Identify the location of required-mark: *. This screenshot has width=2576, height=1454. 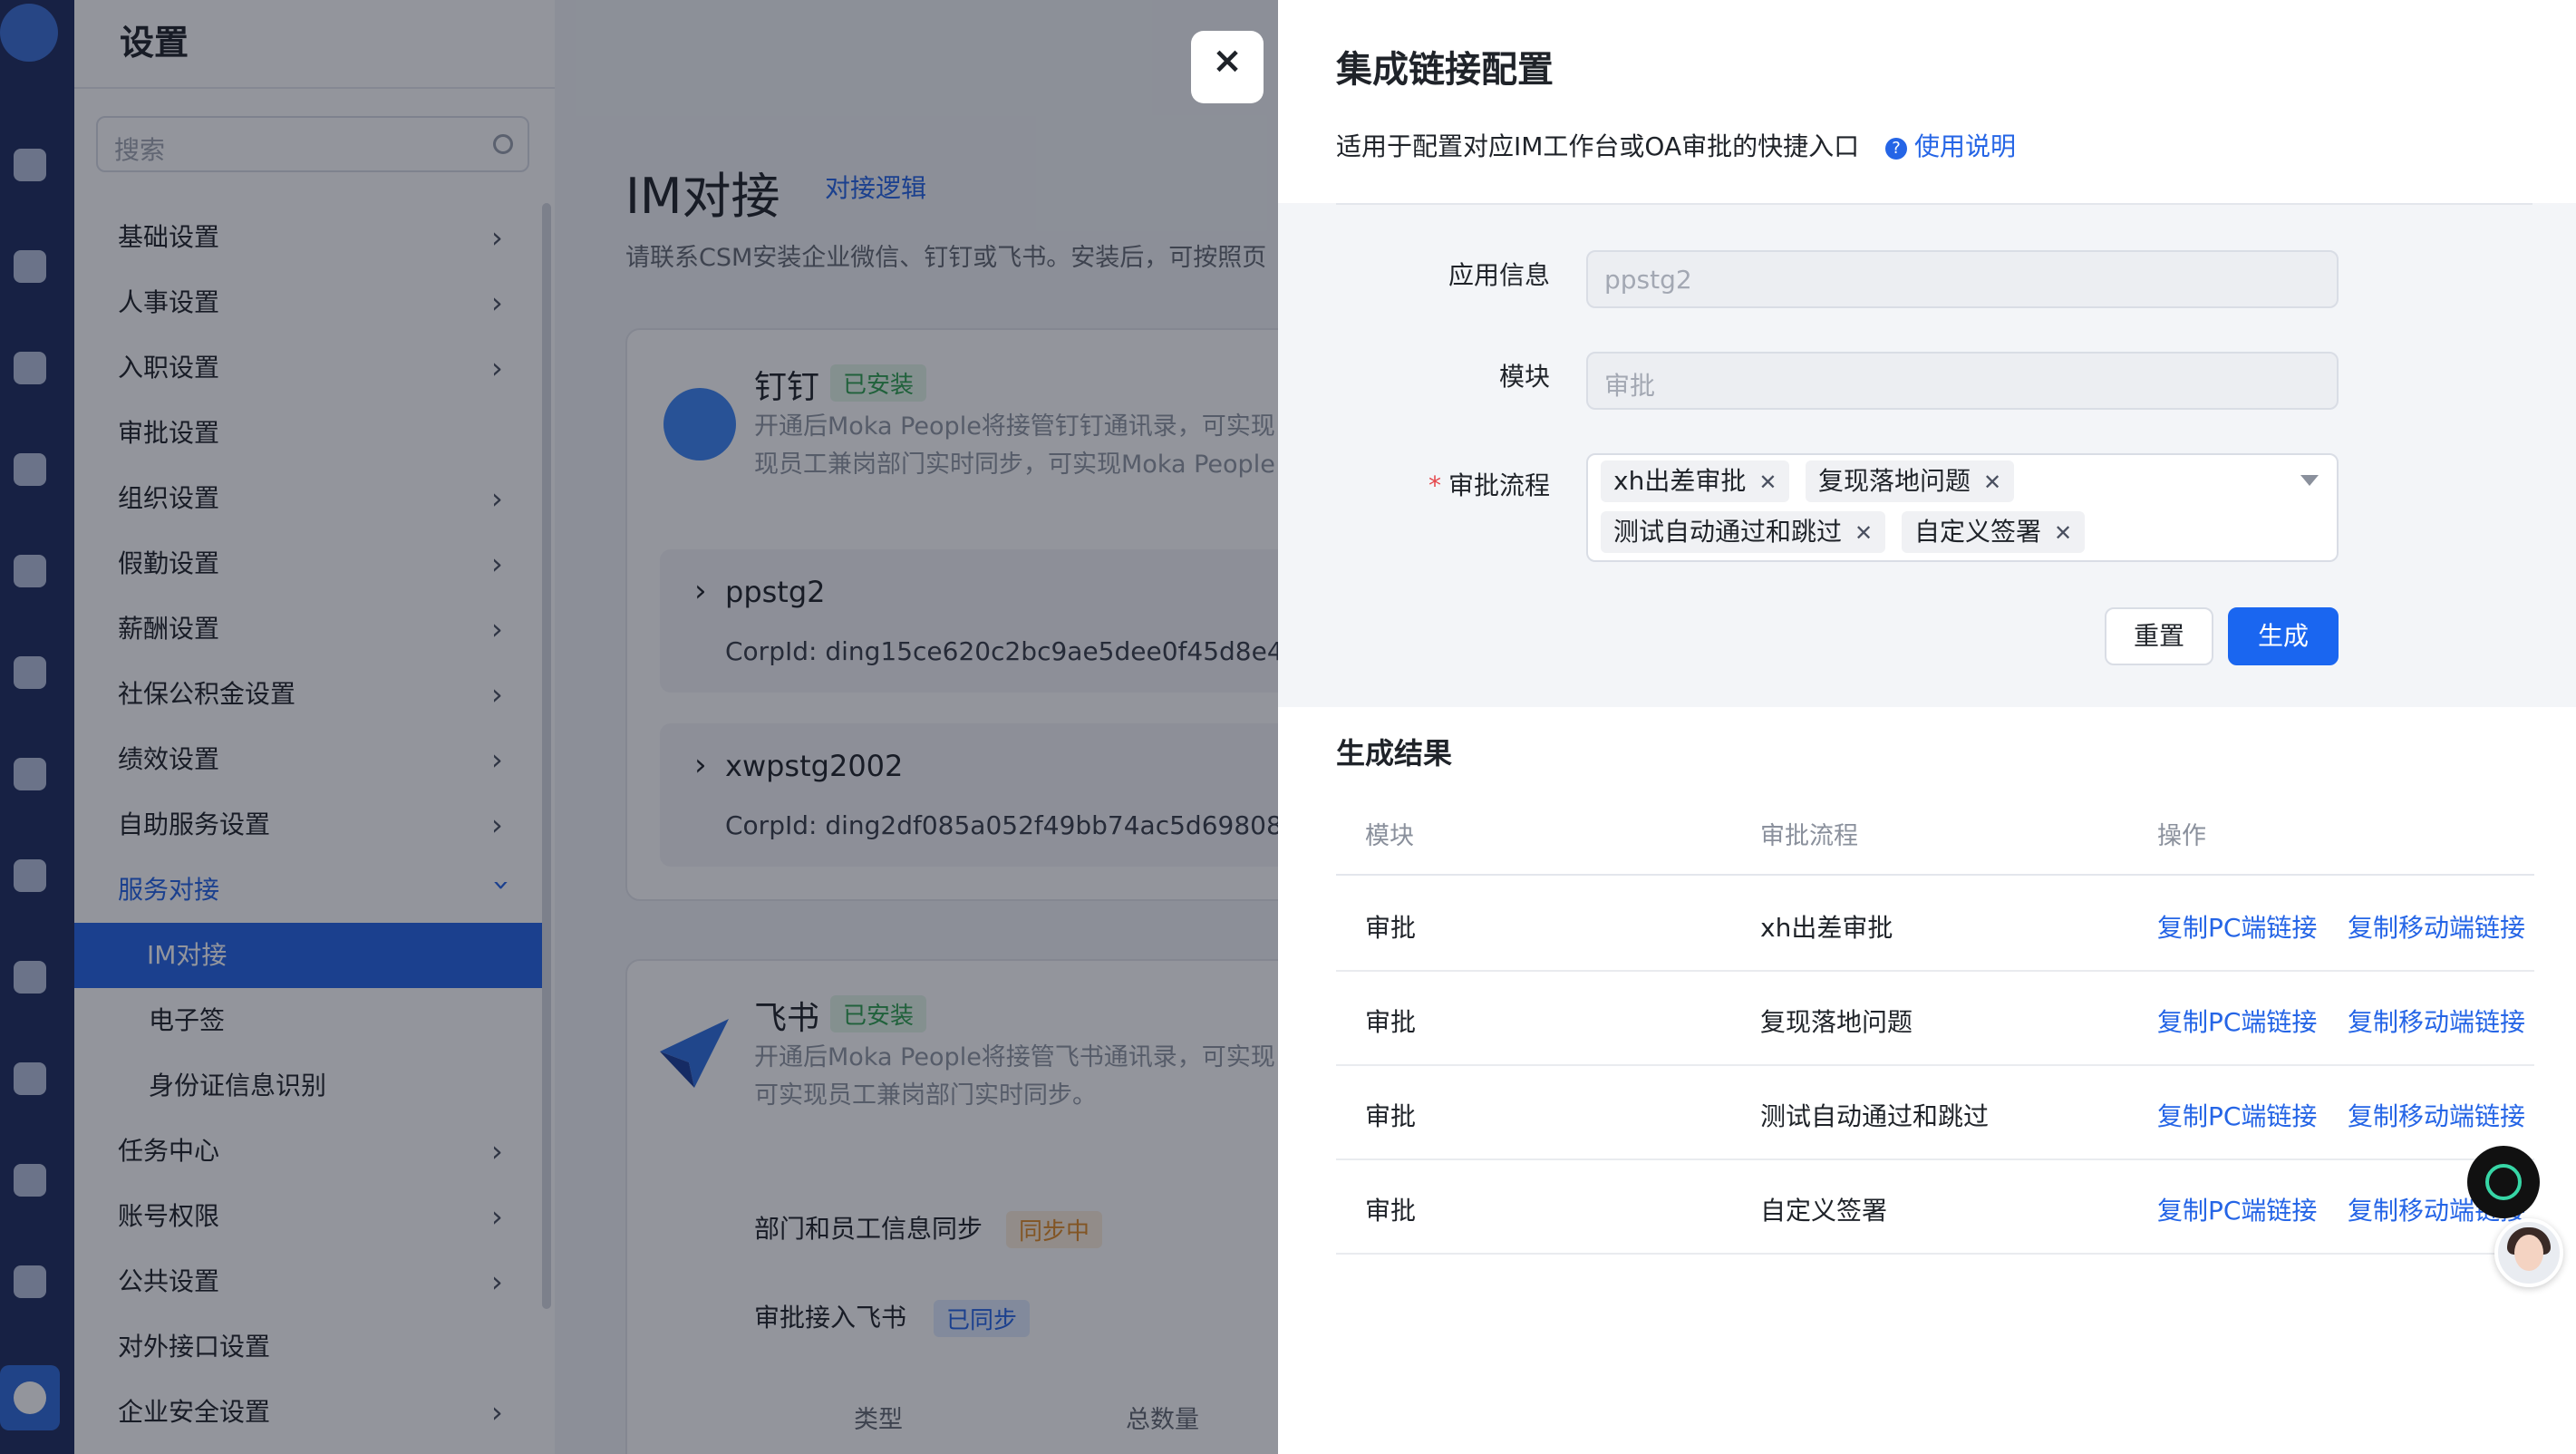
(1434, 485).